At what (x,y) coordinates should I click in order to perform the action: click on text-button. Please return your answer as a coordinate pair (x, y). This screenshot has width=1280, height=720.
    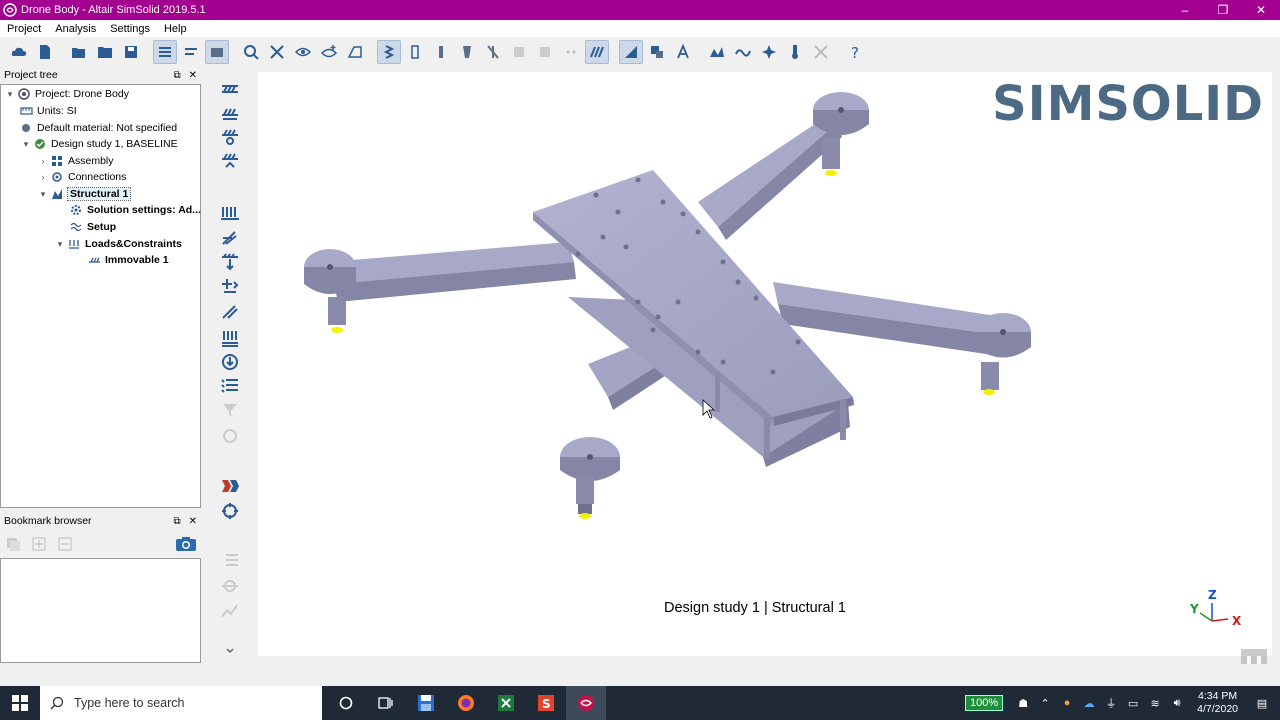
    Looking at the image, I should click on (683, 52).